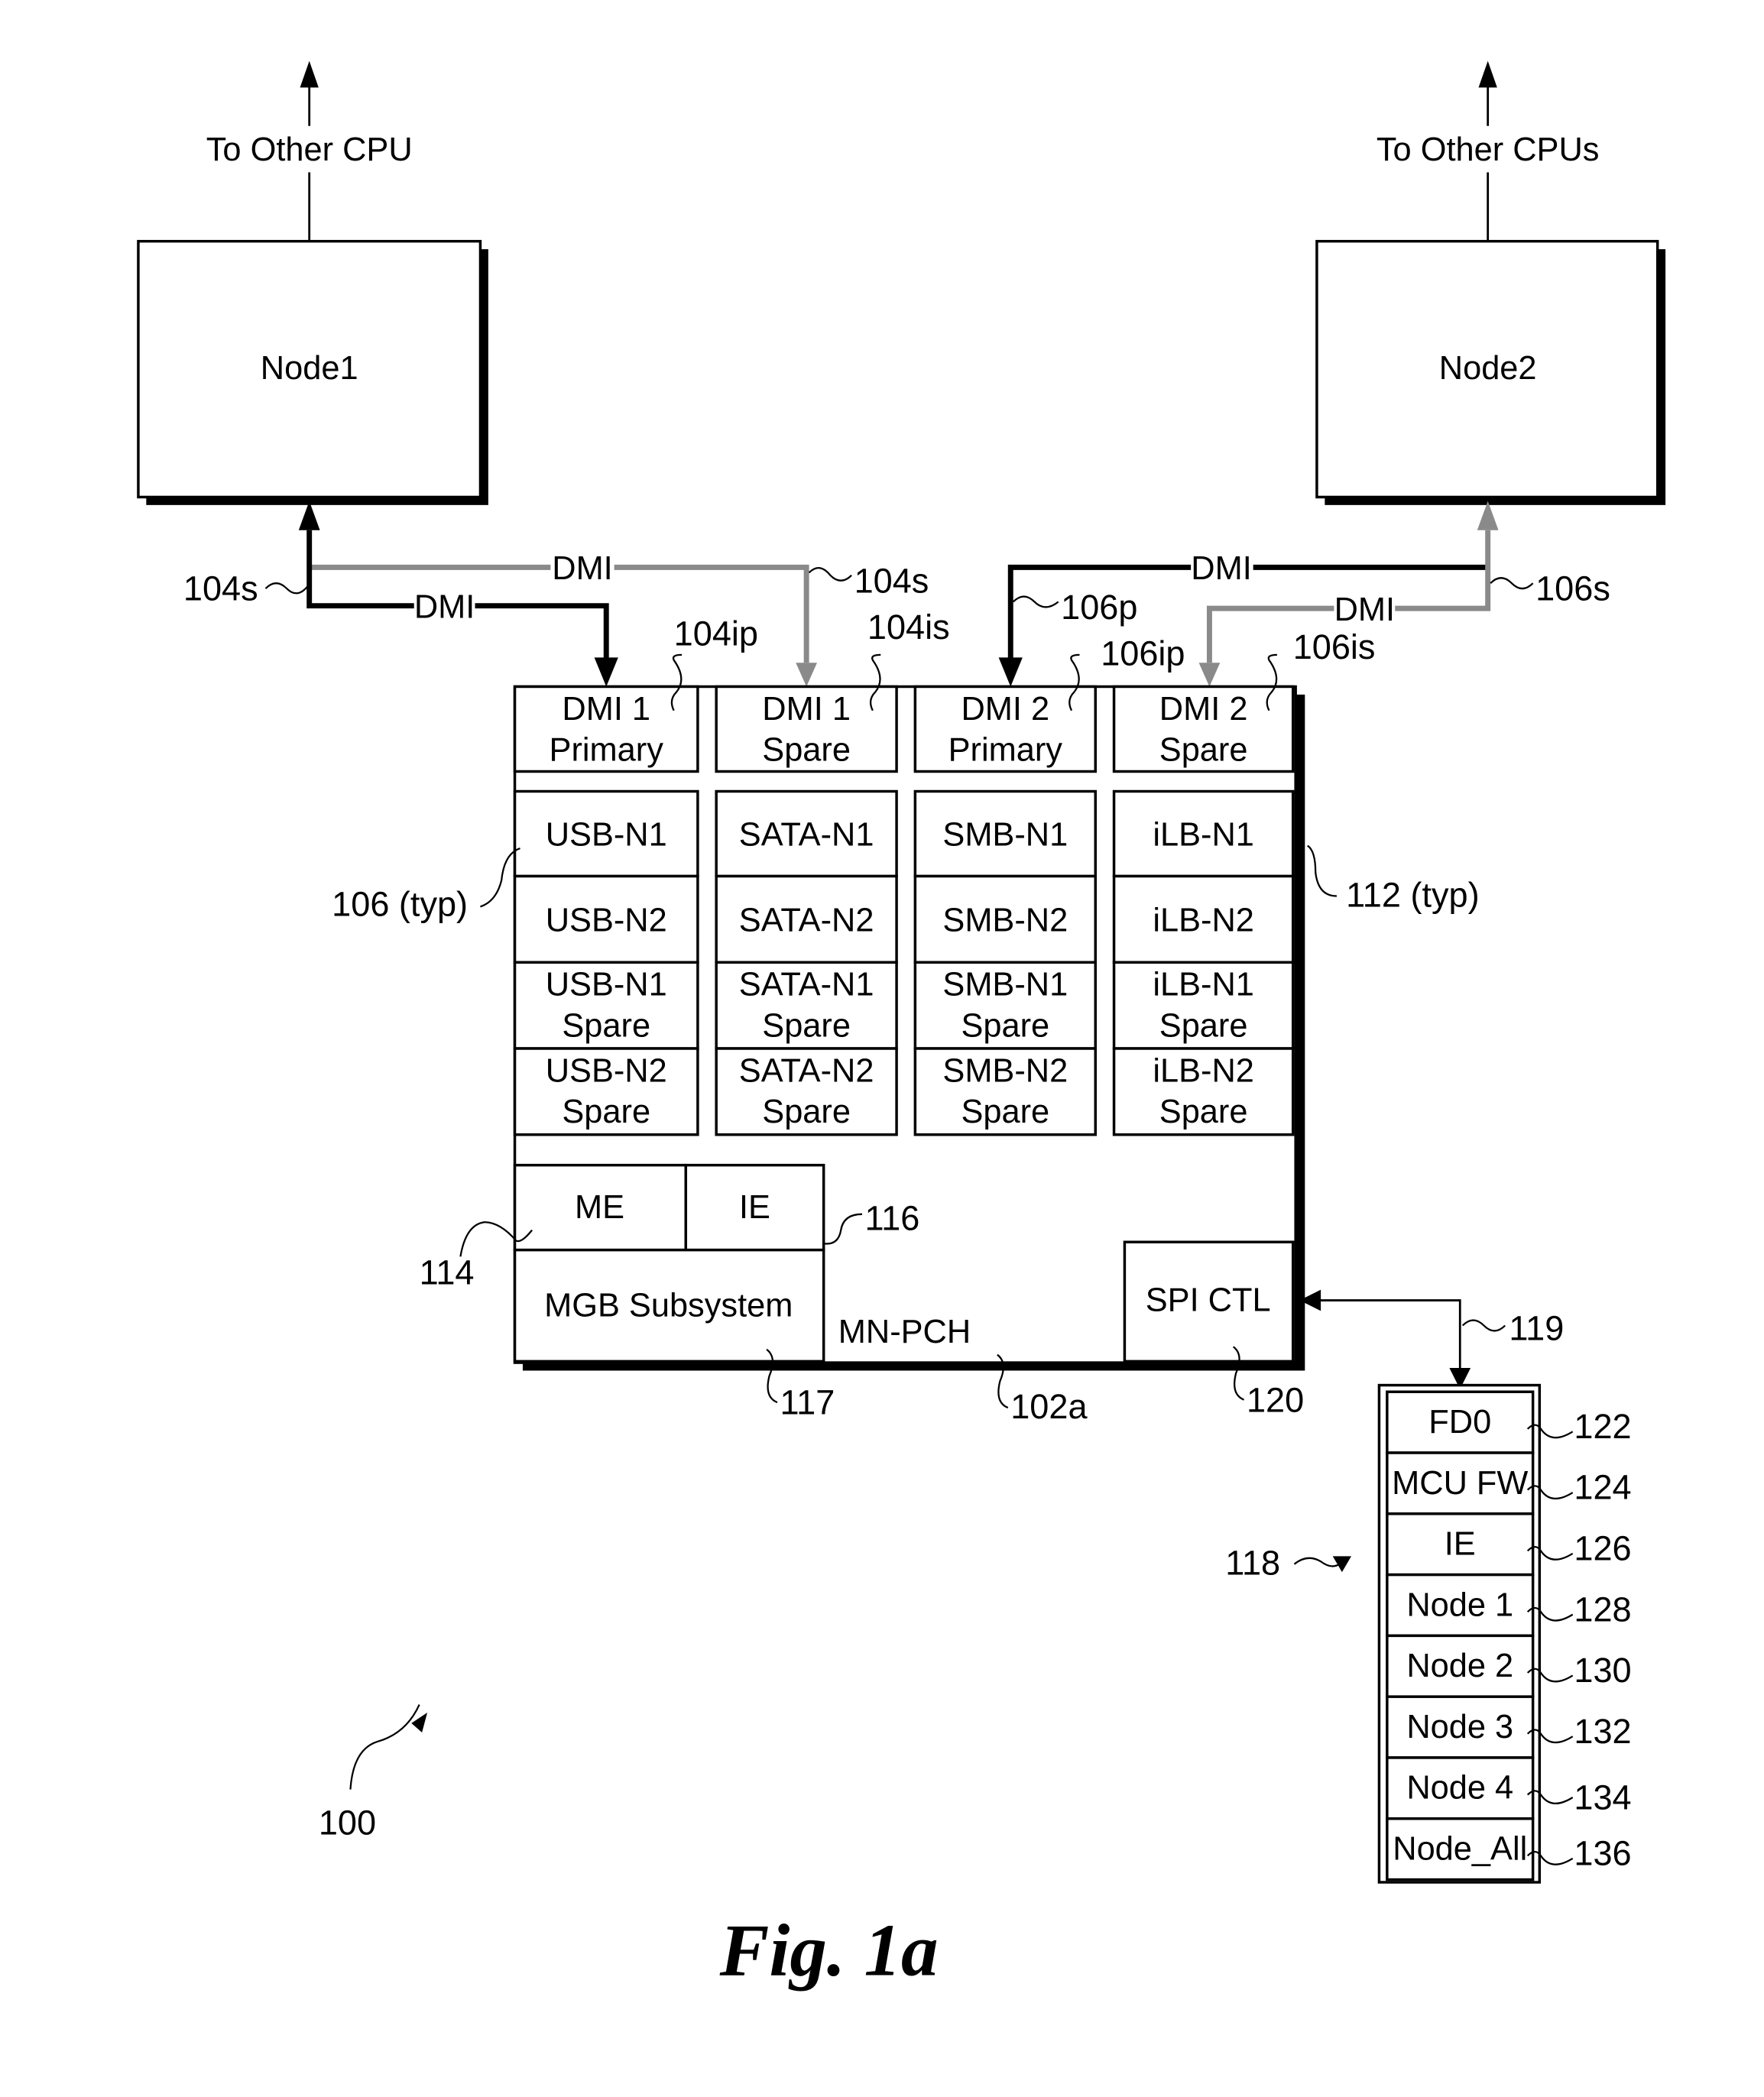 The image size is (1764, 2097). I want to click on port-ref: 104is, so click(908, 627).